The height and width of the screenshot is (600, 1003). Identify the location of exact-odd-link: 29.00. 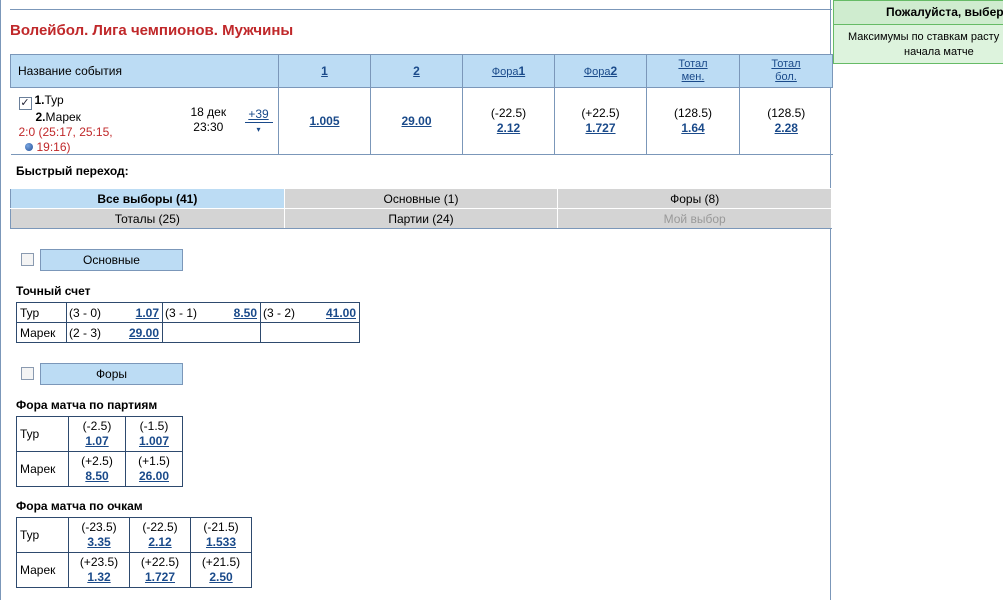
(144, 333).